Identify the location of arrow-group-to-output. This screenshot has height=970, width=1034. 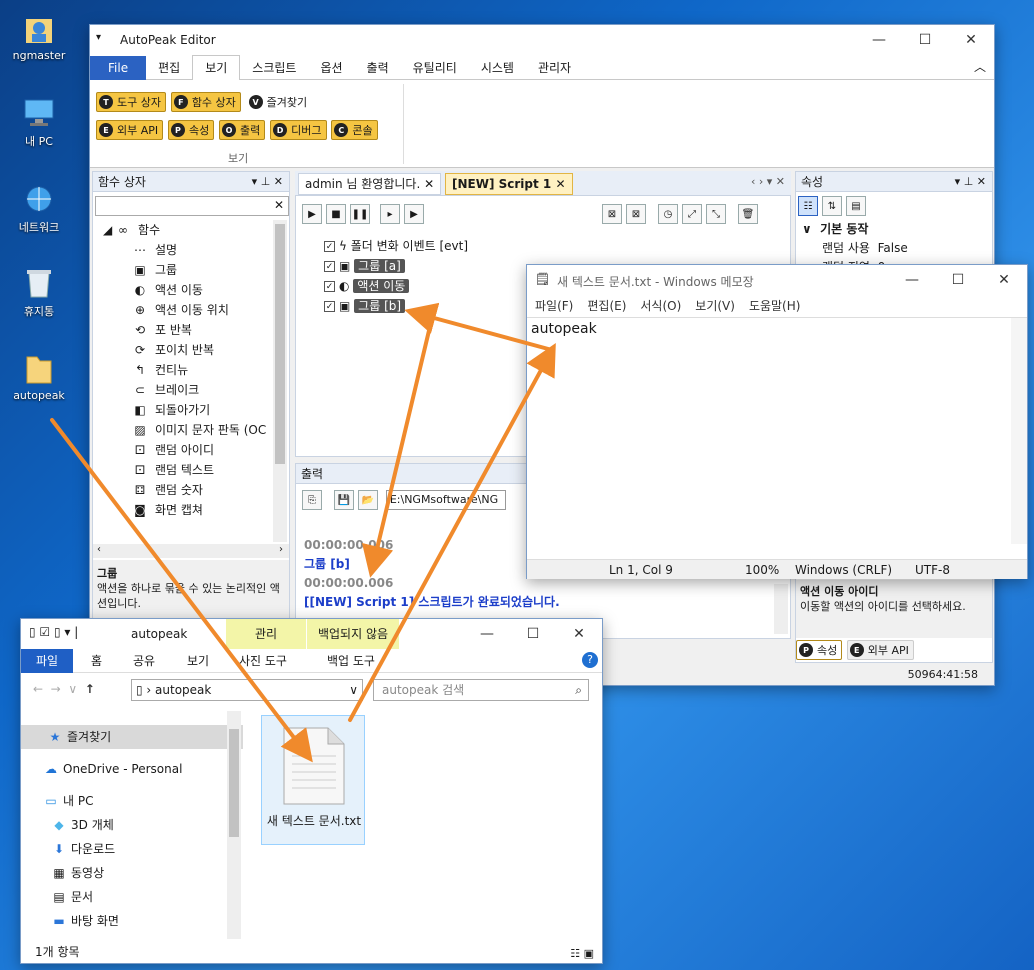
(397, 447).